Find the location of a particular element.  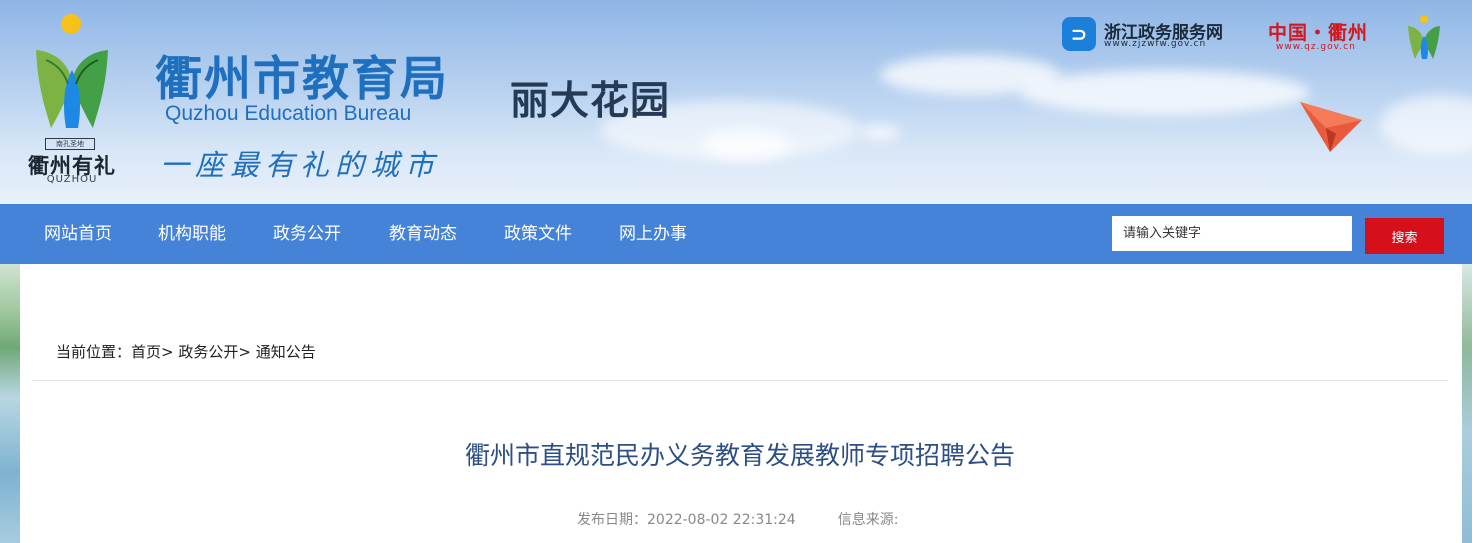

nav-item-gov-affairs: 政务公开 is located at coordinates (307, 234).